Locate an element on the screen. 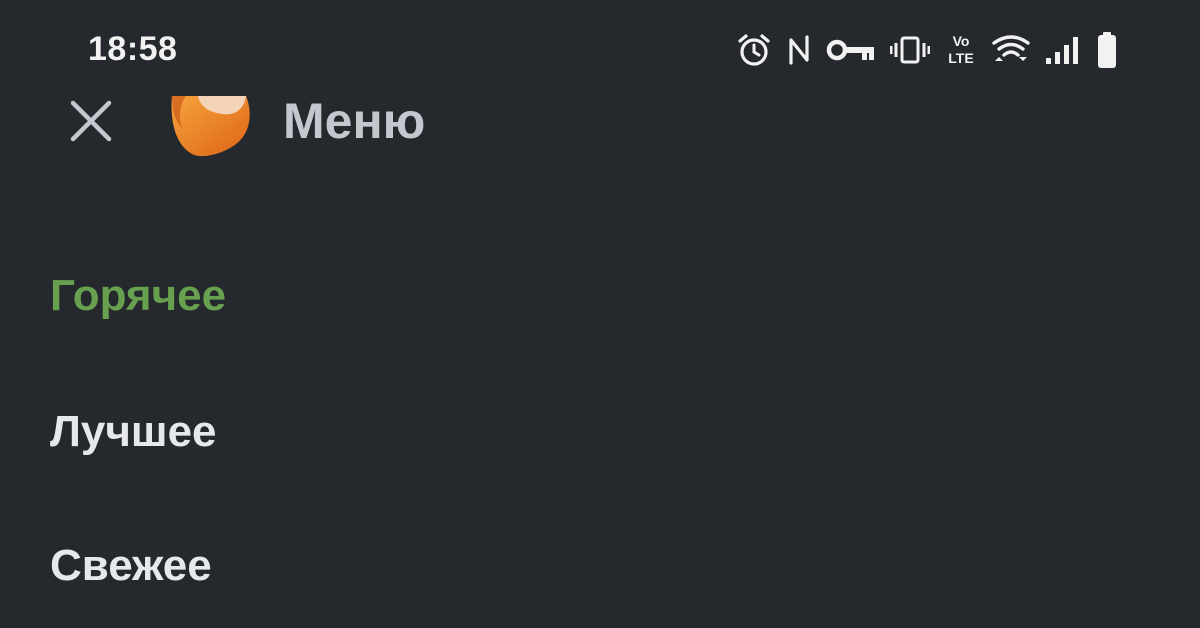 This screenshot has width=1200, height=628. volte-icon: Vo LTE is located at coordinates (961, 50).